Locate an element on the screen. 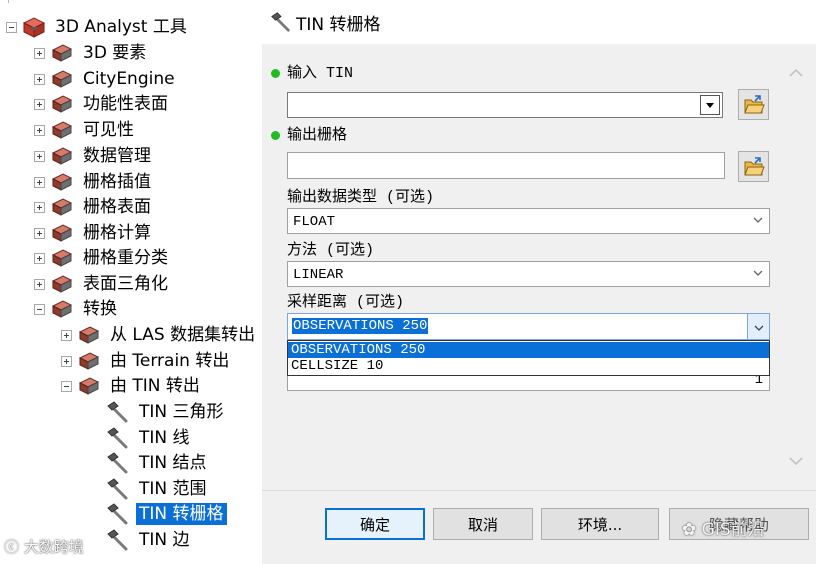 This screenshot has width=816, height=564. sampling-distance-label: 采样距离 (可选) is located at coordinates (346, 302).